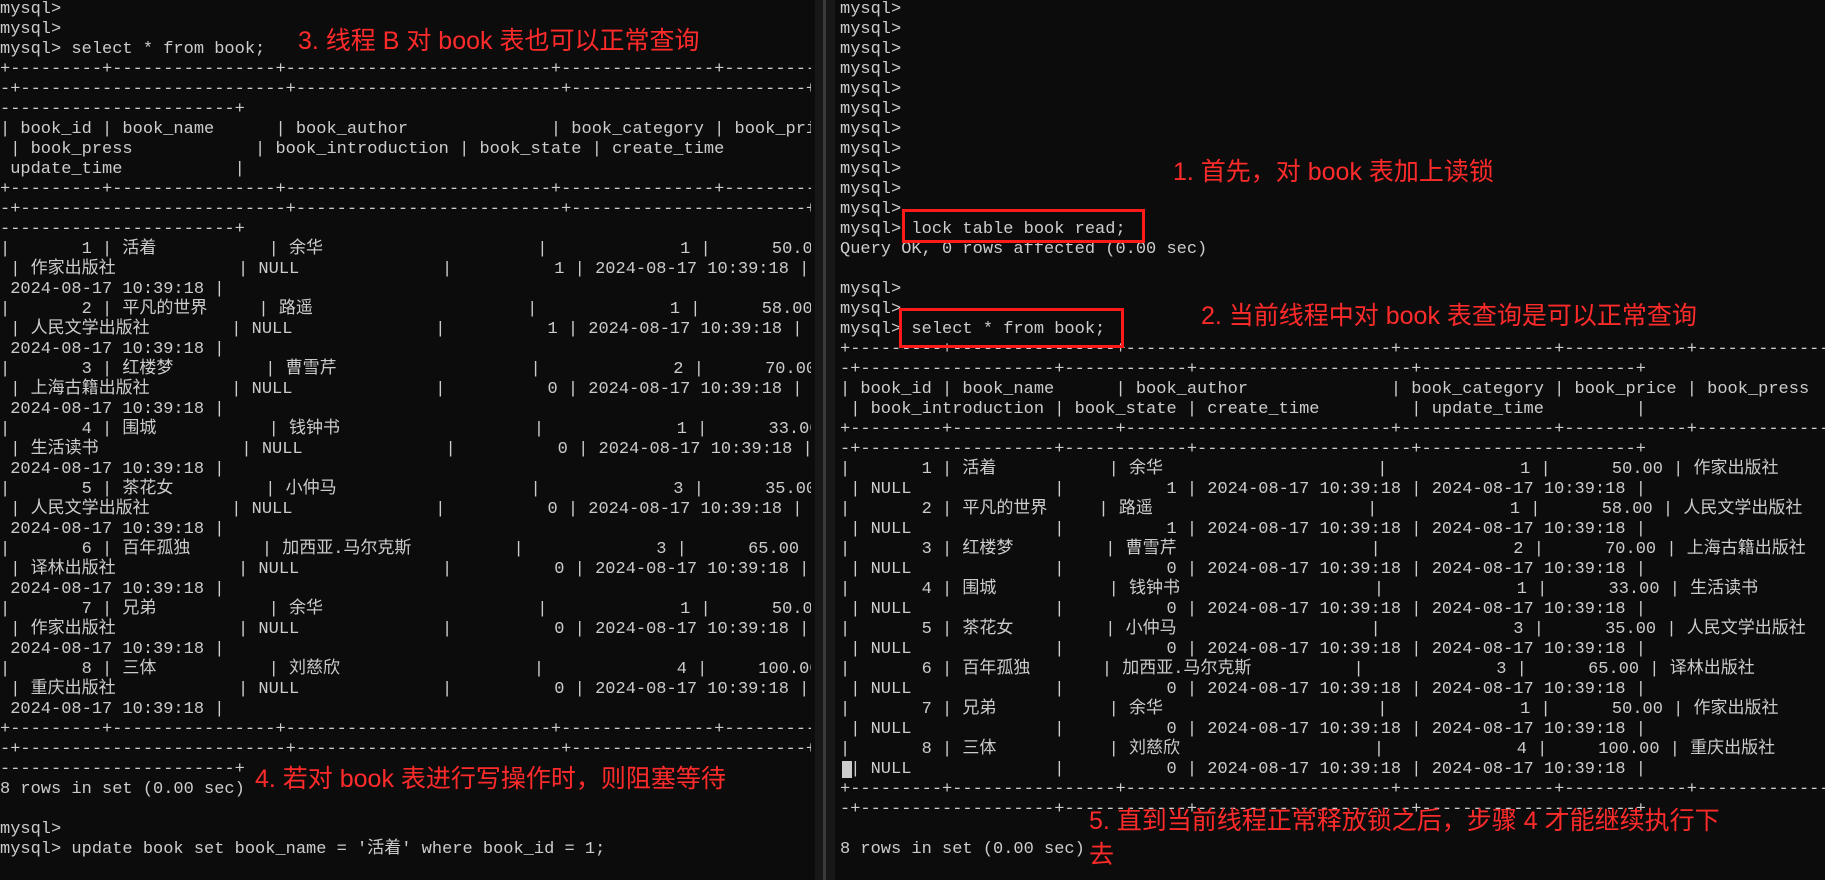 The width and height of the screenshot is (1825, 880). I want to click on terminal-cursor, so click(847, 769).